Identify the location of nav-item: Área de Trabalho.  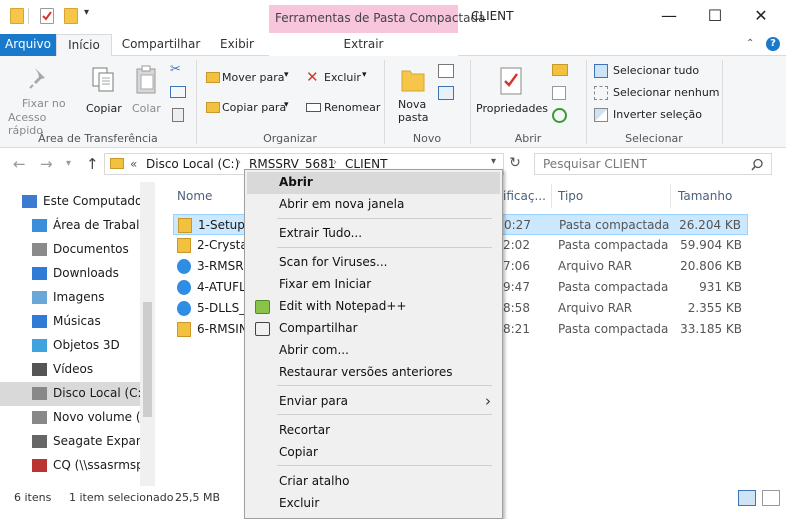
(77, 226).